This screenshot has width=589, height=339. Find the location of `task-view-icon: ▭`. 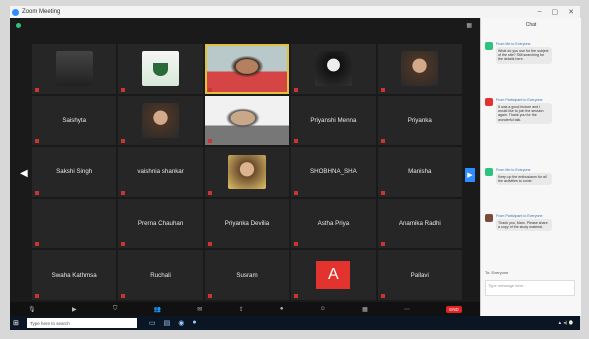

task-view-icon: ▭ is located at coordinates (152, 323).